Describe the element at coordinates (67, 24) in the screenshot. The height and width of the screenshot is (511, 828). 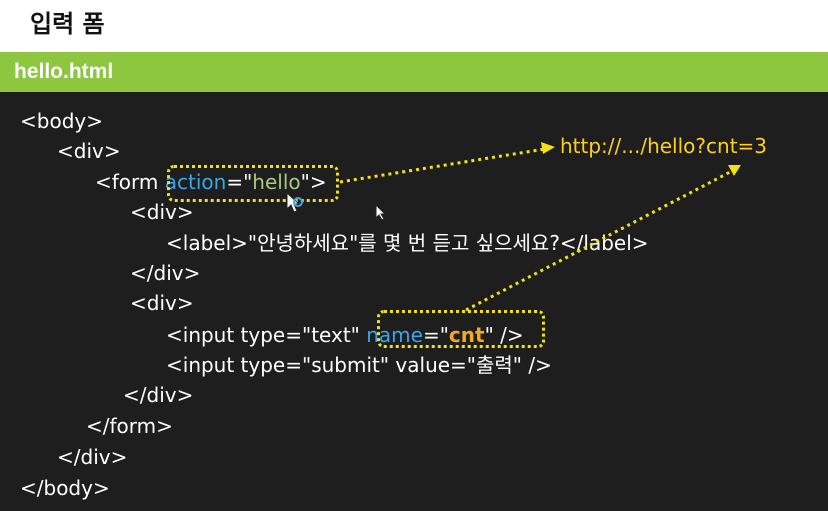
I see `slide-title: 입력 폼` at that location.